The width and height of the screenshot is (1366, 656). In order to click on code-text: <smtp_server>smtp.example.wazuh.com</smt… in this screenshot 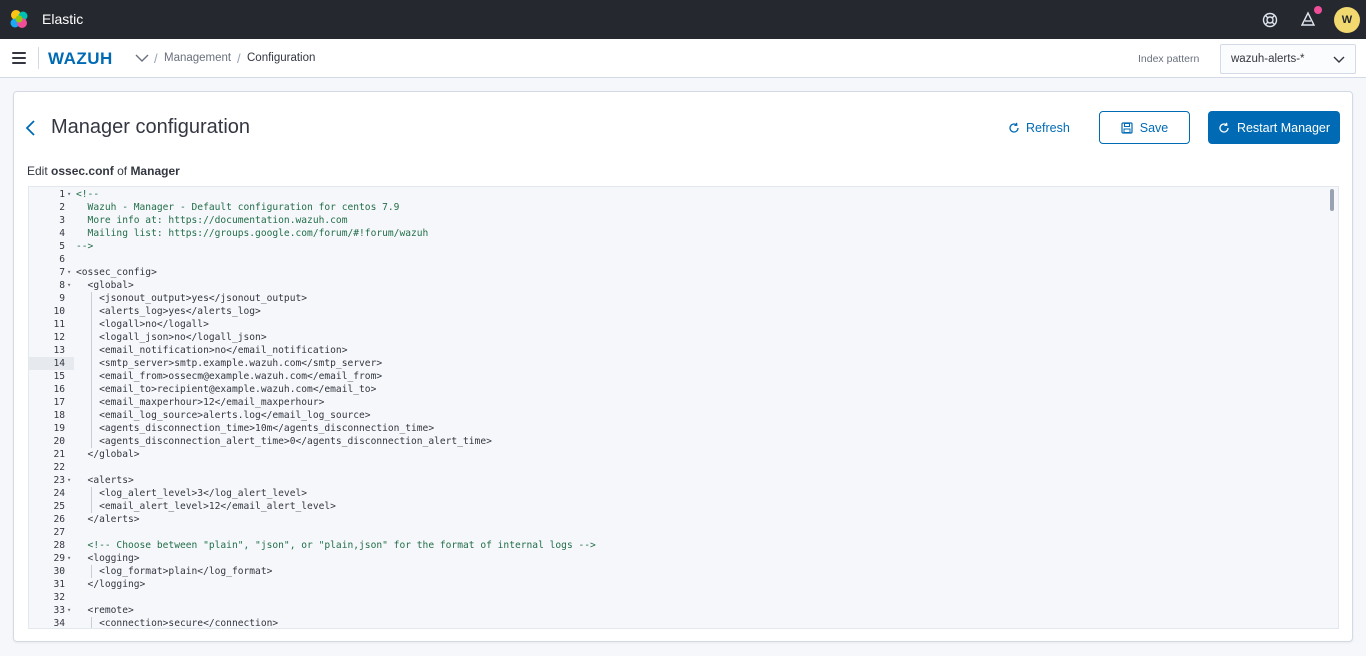, I will do `click(229, 363)`.